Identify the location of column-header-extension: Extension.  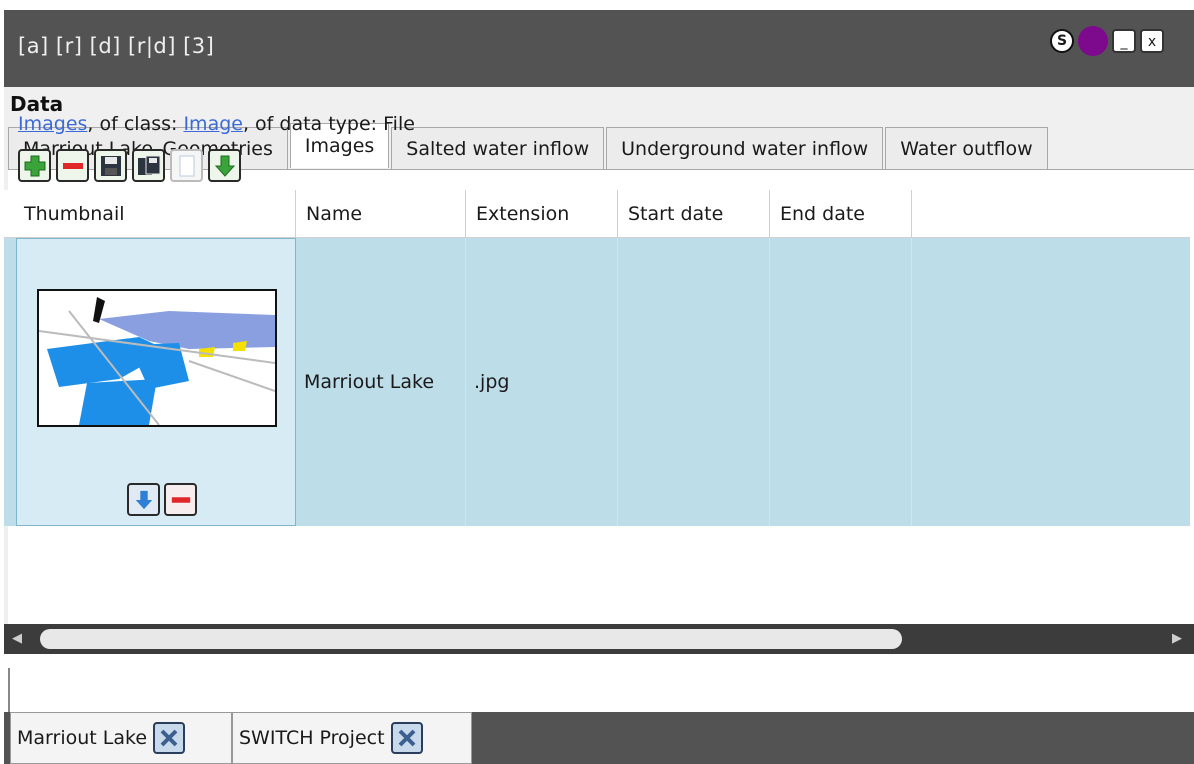
(542, 213).